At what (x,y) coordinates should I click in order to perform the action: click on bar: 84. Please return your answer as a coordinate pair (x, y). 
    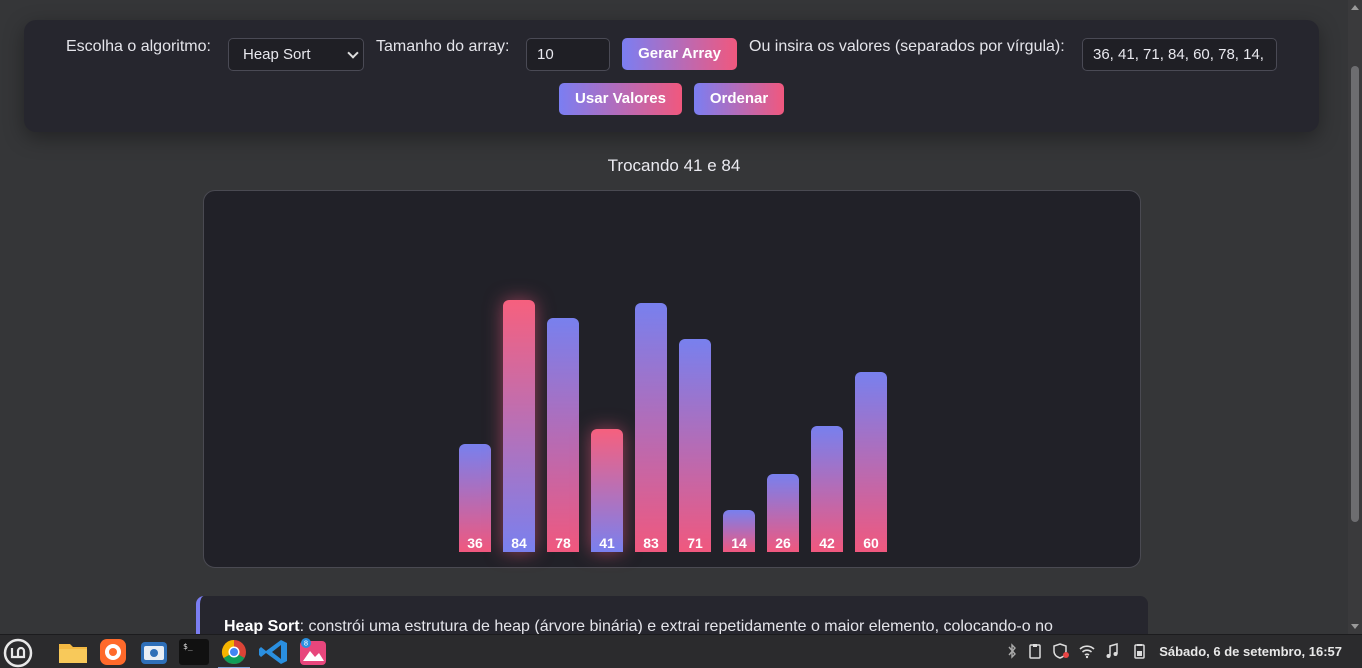
    Looking at the image, I should click on (519, 426).